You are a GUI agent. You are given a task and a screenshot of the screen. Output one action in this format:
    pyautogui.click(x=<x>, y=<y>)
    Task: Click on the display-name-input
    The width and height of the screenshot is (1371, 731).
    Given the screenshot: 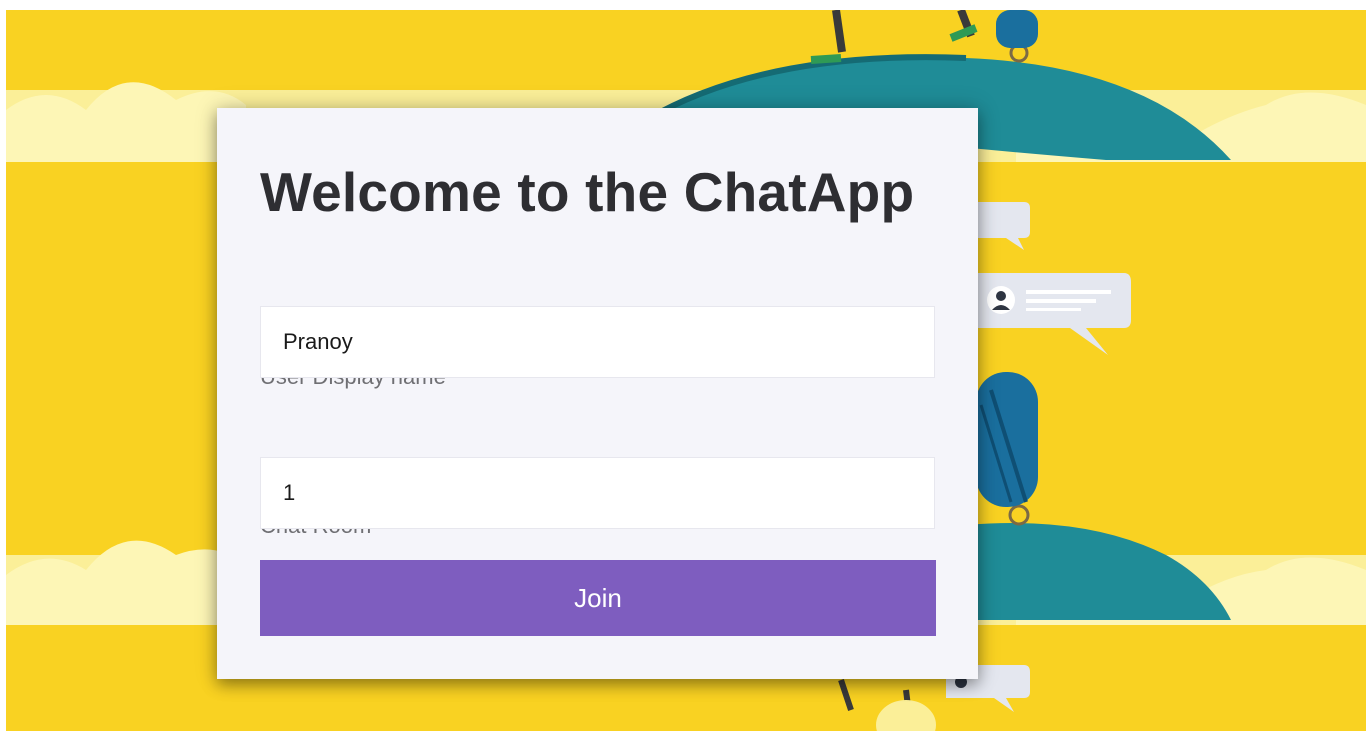 What is the action you would take?
    pyautogui.click(x=597, y=342)
    